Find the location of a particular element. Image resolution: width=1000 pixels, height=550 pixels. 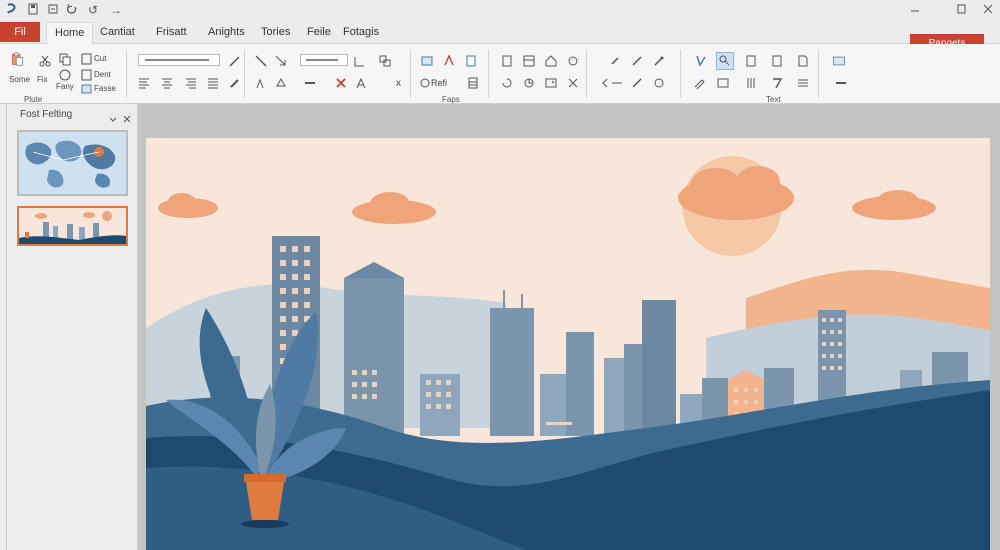

tab-home: Home is located at coordinates (70, 33).